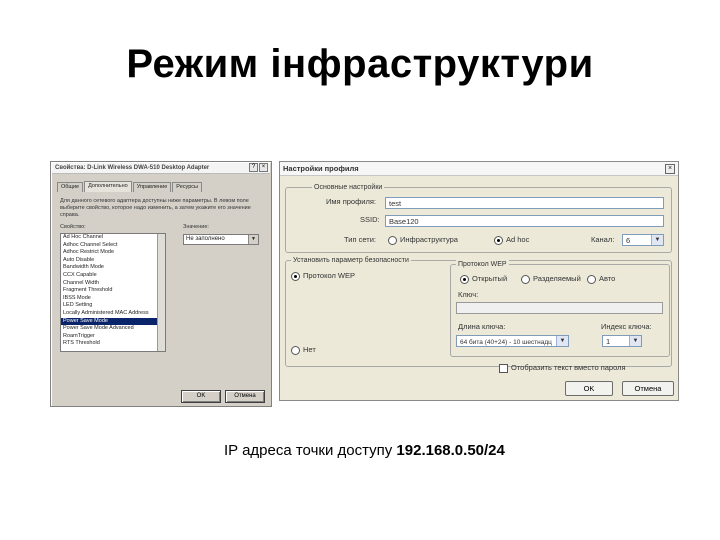  I want to click on key-length-value: 64 бита (40+24) - 10 шестнадц, so click(506, 342).